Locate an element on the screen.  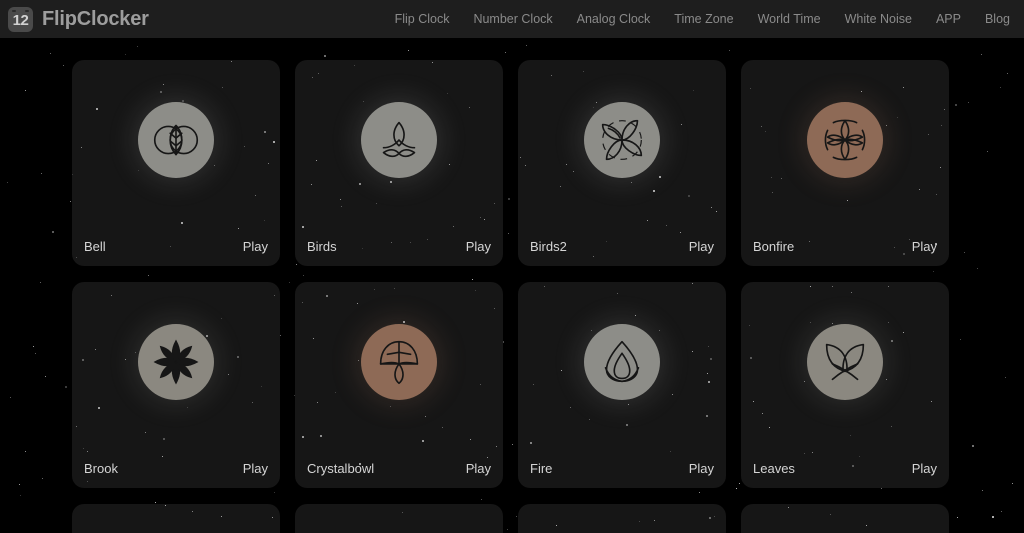
sound-card-bonfire: Bonfire Play is located at coordinates (845, 163).